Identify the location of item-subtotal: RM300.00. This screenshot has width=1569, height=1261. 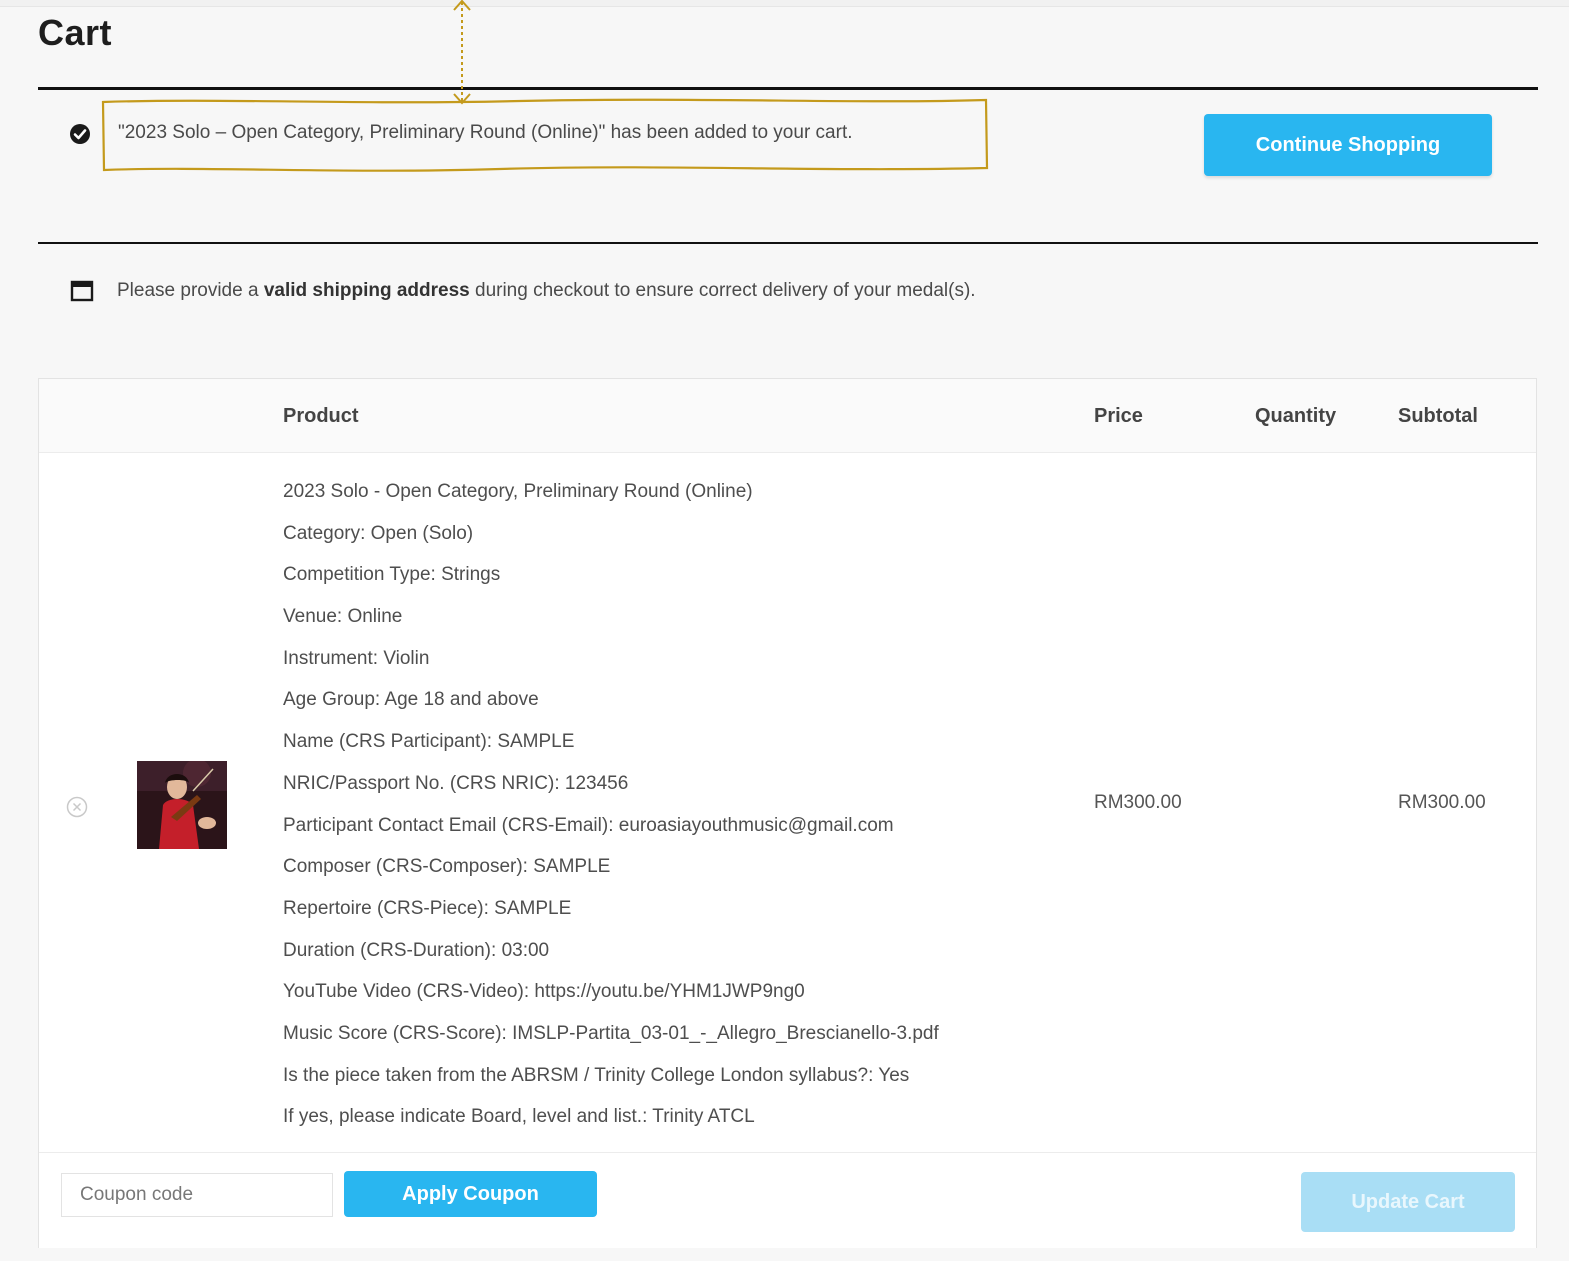
(1442, 802).